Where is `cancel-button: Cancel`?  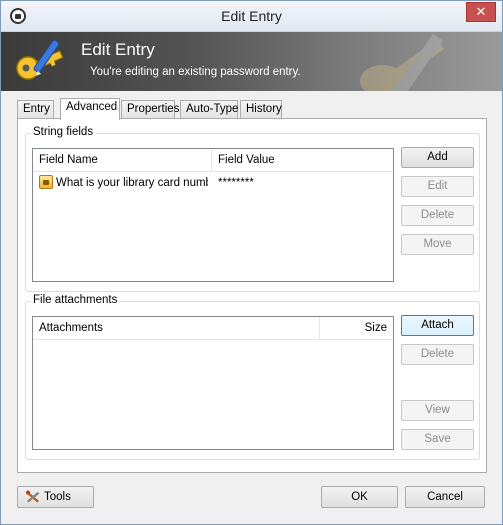
cancel-button: Cancel is located at coordinates (445, 497).